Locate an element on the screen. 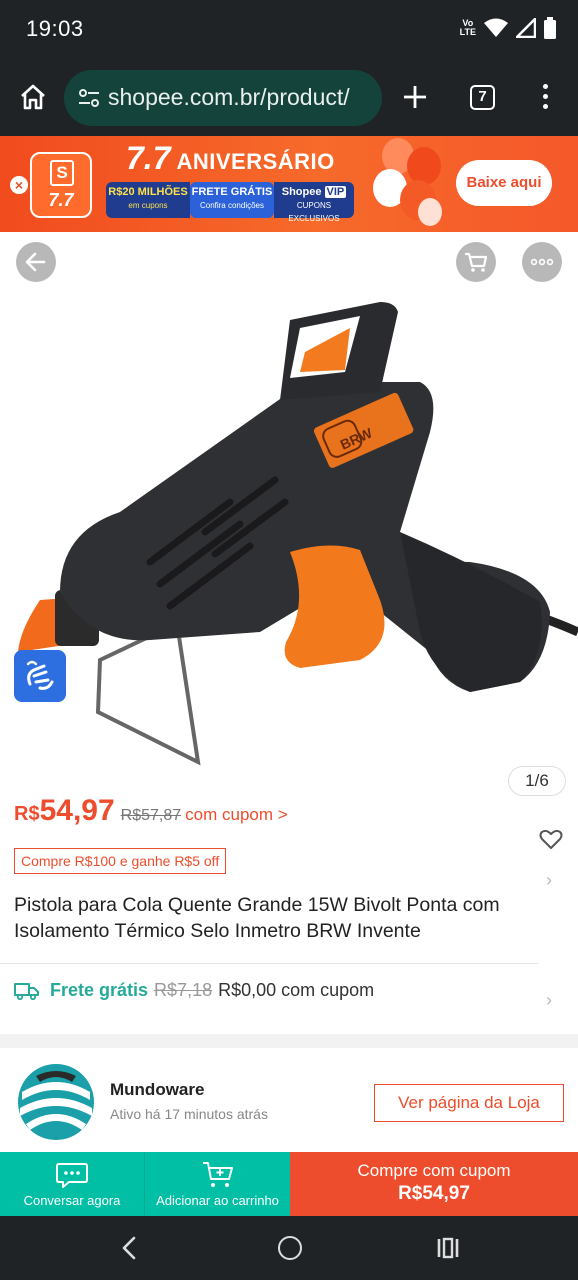 The width and height of the screenshot is (578, 1280). coupon-link: com cupom > is located at coordinates (236, 815).